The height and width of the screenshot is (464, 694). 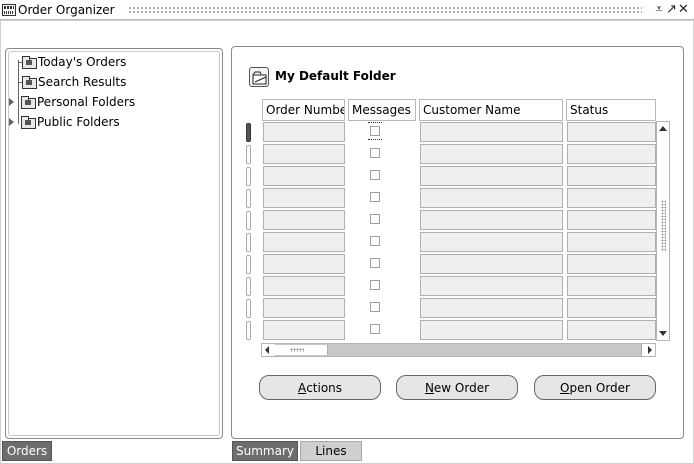 I want to click on scroll-left-icon, so click(x=267, y=350).